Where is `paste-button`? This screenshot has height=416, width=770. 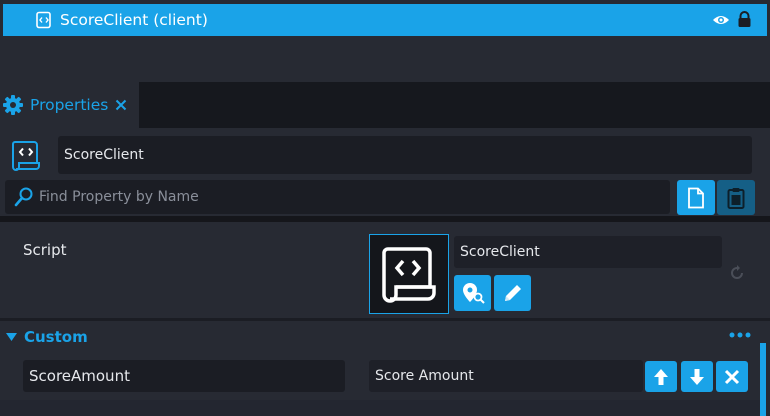
paste-button is located at coordinates (736, 197).